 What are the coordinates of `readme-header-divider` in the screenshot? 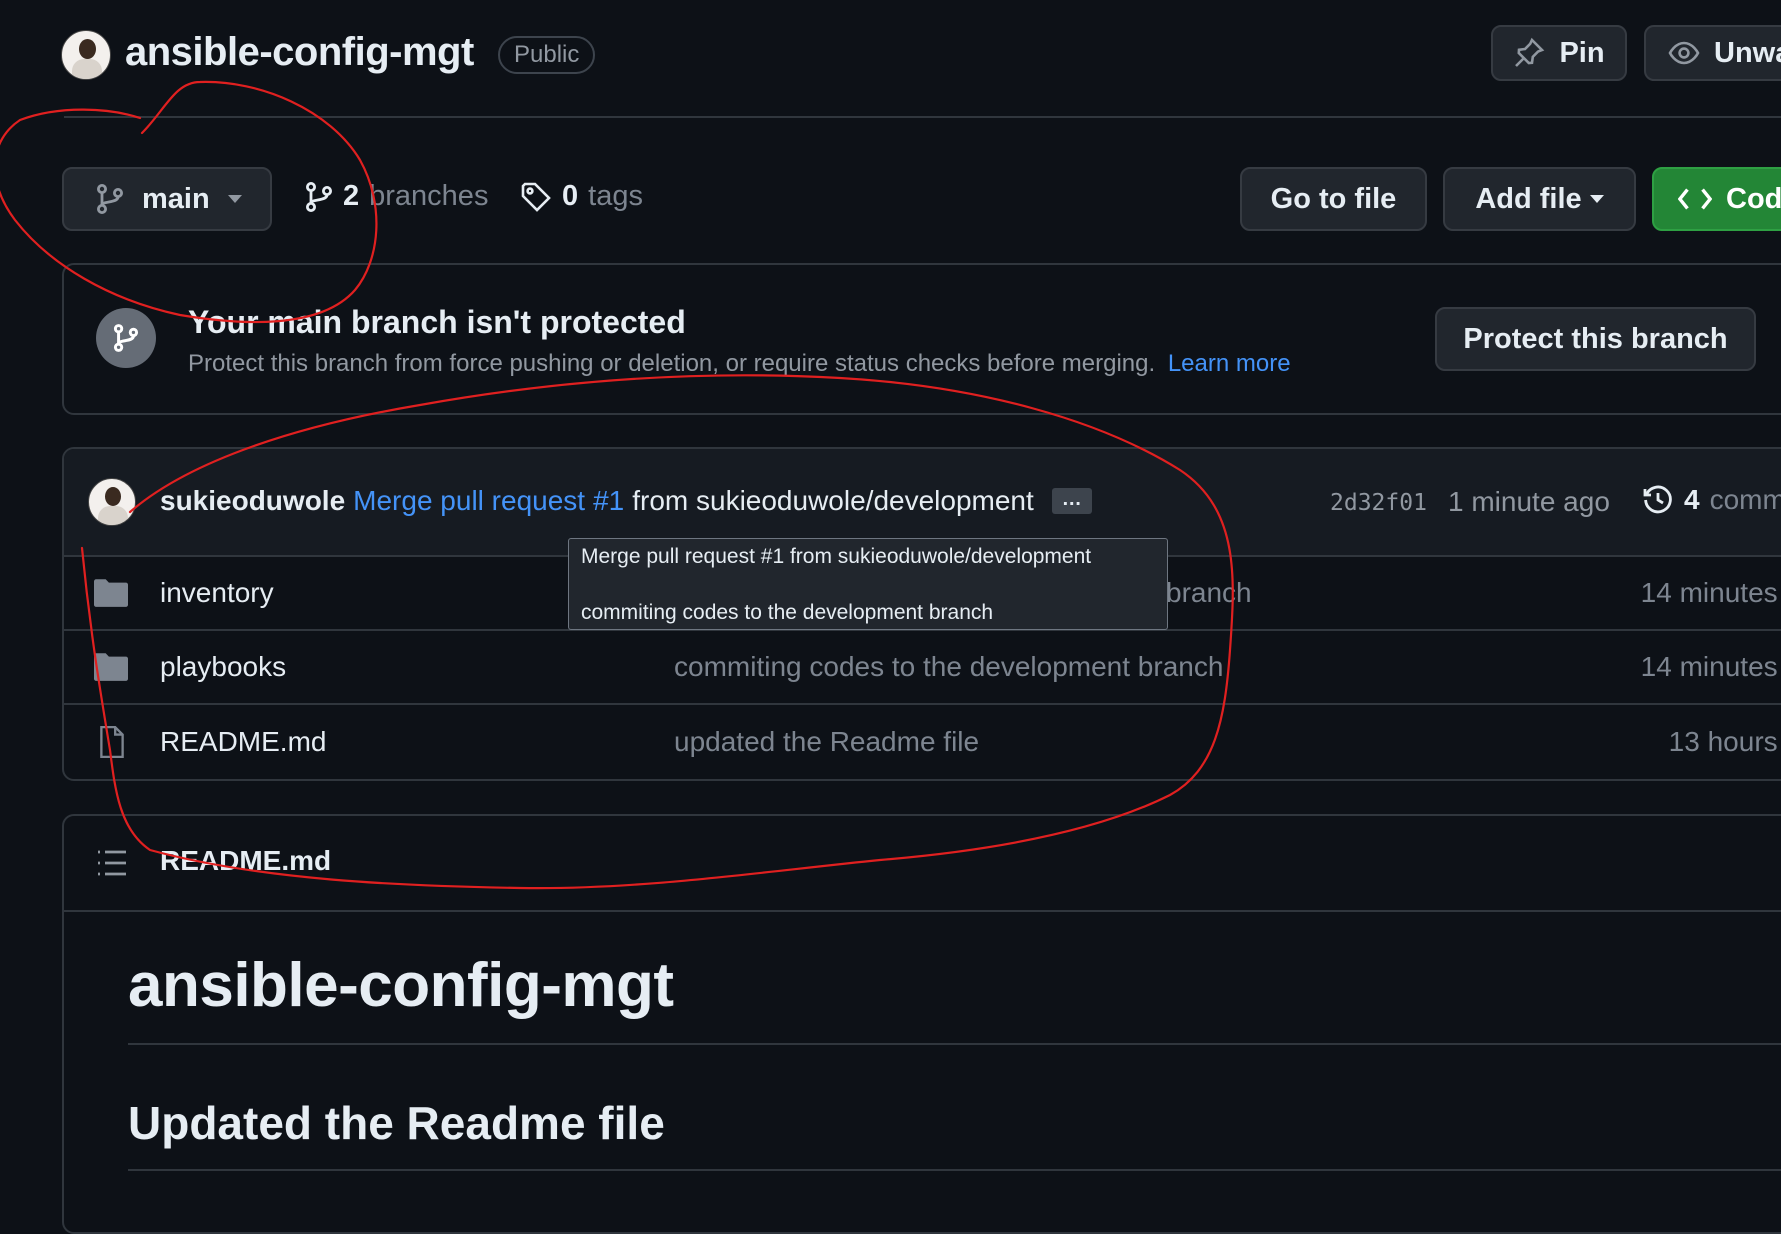 It's located at (922, 911).